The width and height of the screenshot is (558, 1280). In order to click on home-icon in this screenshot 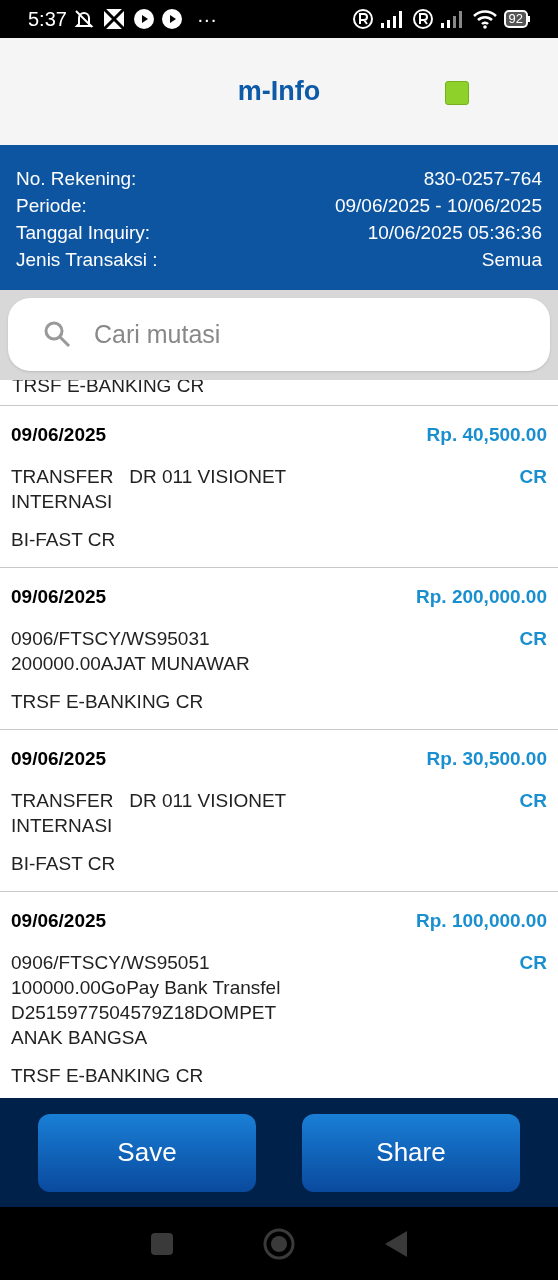, I will do `click(279, 1243)`.